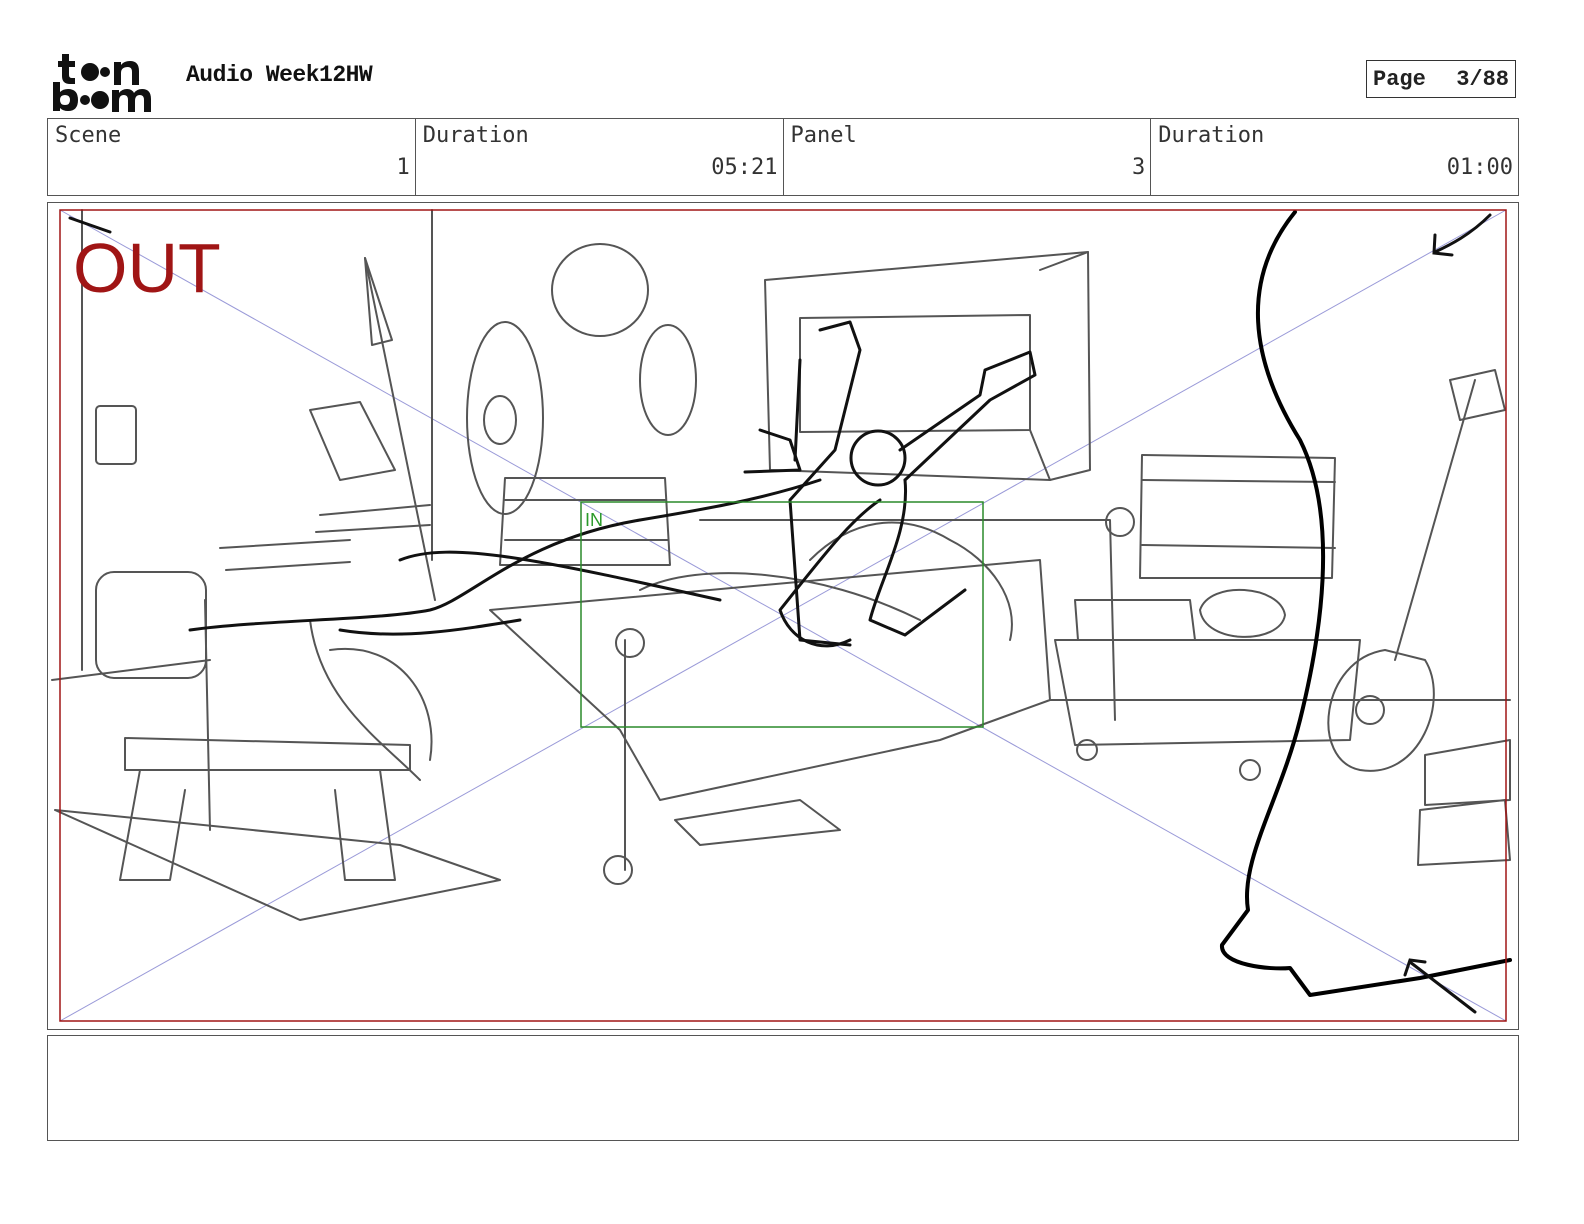  What do you see at coordinates (783, 1088) in the screenshot?
I see `panel-notes-box` at bounding box center [783, 1088].